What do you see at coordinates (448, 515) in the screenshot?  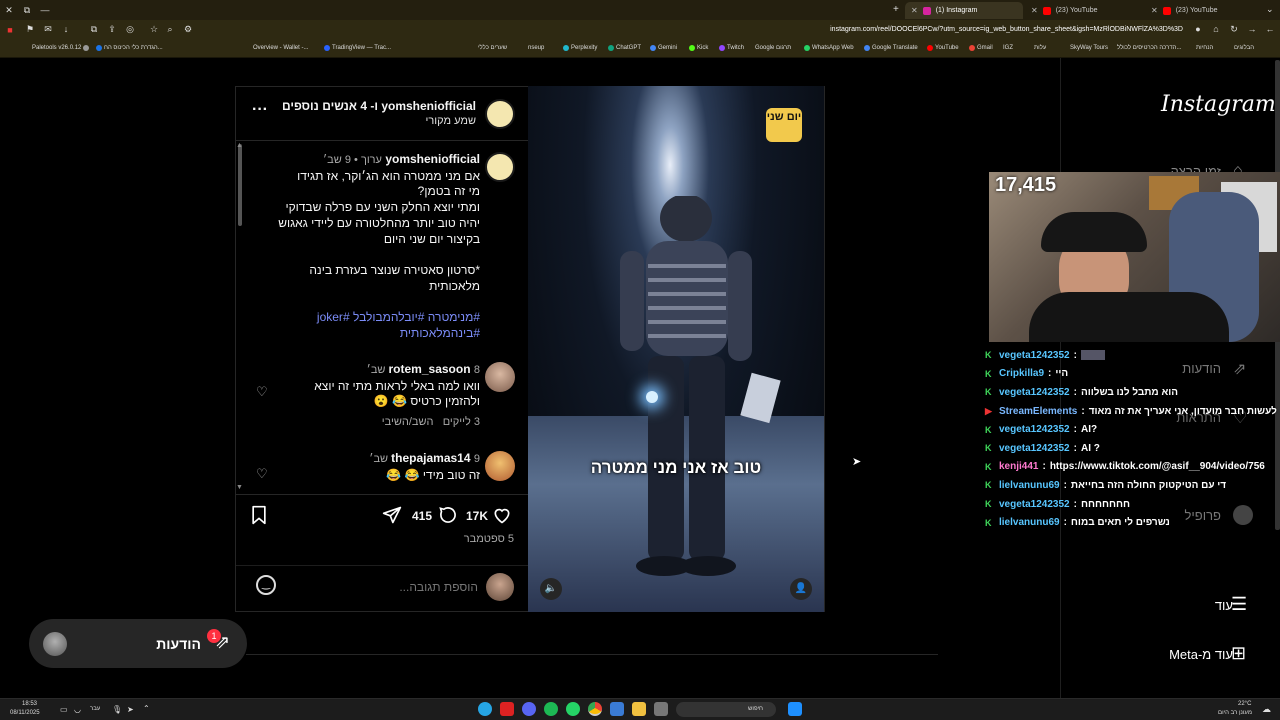 I see `comment-bubble-icon` at bounding box center [448, 515].